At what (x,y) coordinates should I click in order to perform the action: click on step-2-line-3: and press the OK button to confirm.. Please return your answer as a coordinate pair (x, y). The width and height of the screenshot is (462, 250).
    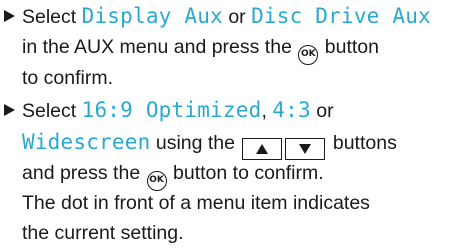
    Looking at the image, I should click on (173, 174).